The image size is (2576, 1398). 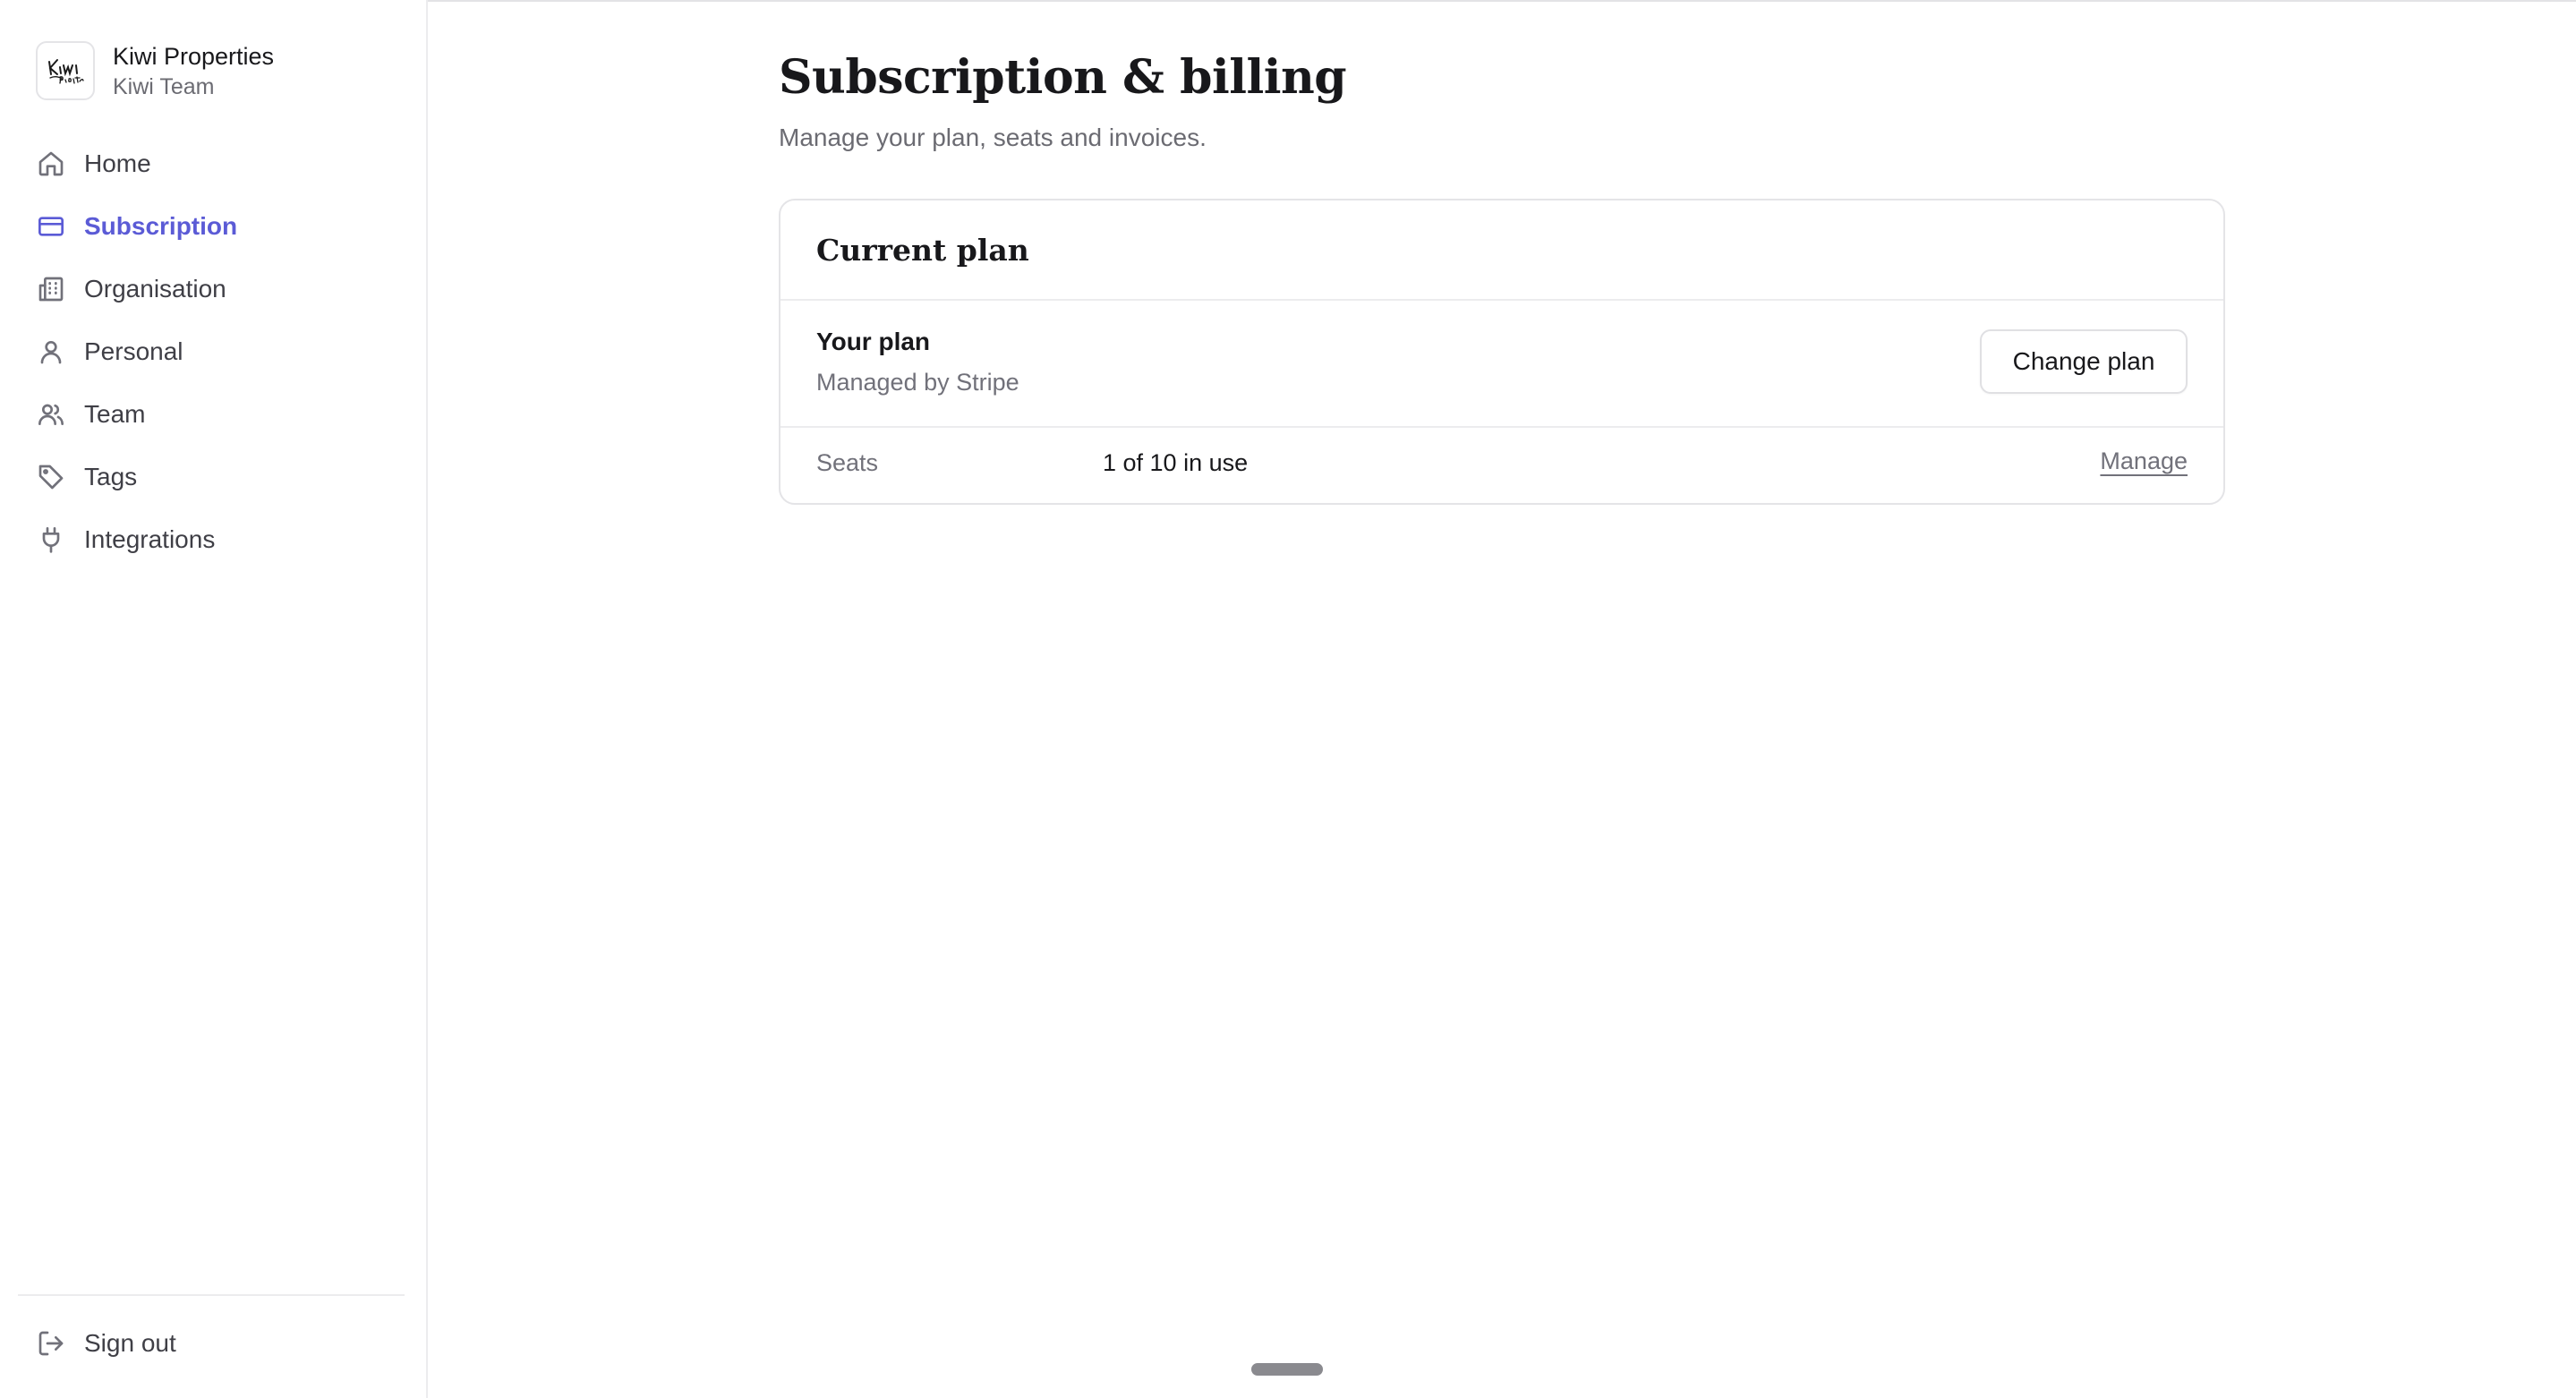 I want to click on page-subtitle: Manage your plan, seats and invoices., so click(x=993, y=137).